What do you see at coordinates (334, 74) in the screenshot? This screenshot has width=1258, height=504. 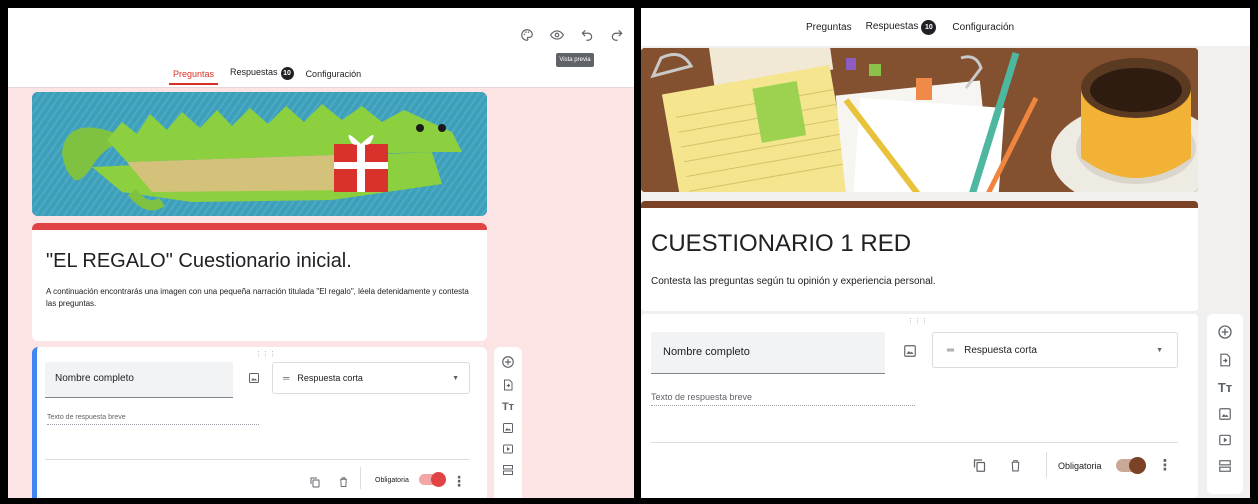 I see `tab-configuracion: Configuración` at bounding box center [334, 74].